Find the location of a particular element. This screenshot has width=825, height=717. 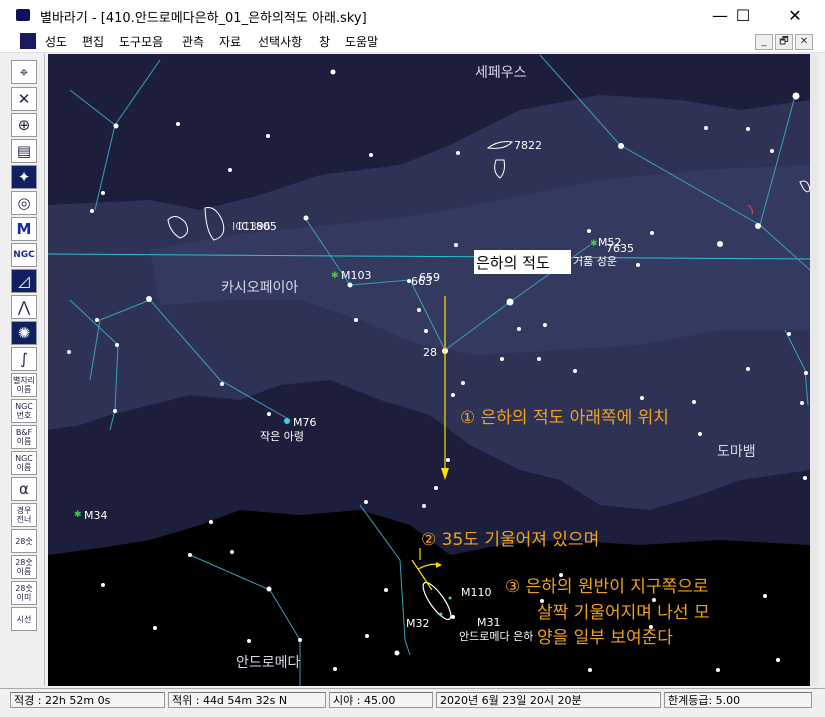

ngc-number-label-icon: NGC 번호 is located at coordinates (24, 411).